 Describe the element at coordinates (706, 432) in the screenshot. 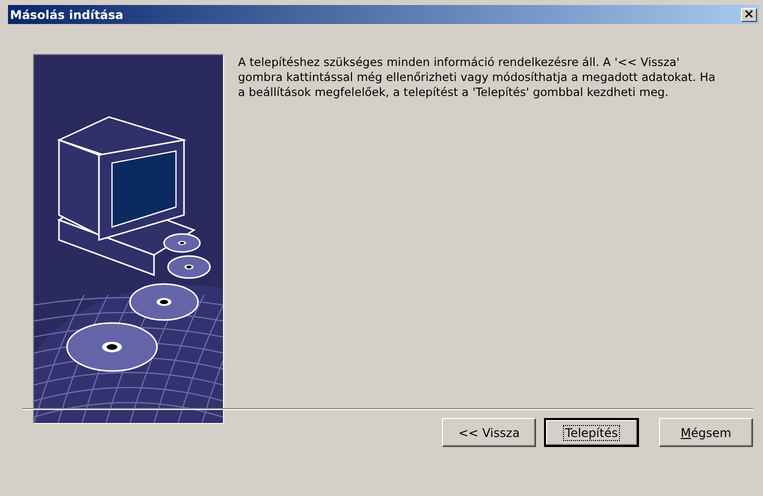

I see `dialog-button: Mégsem` at that location.